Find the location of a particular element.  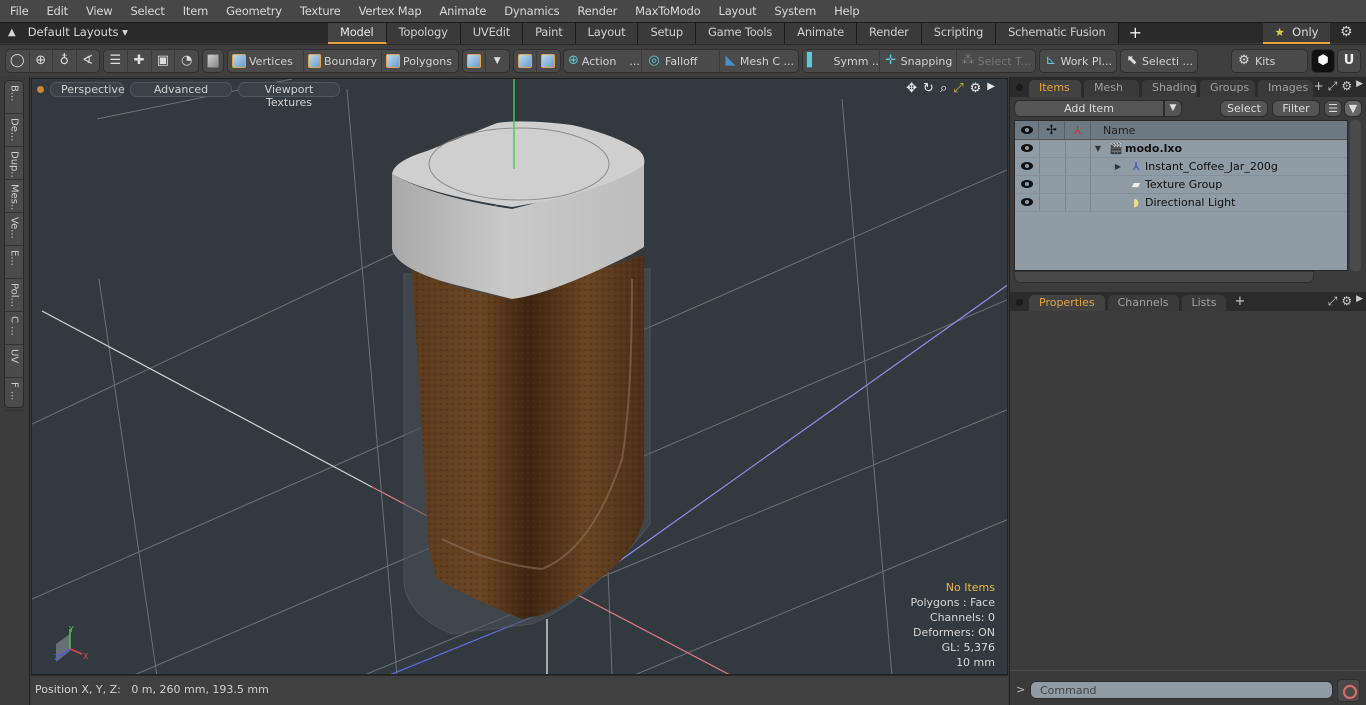

items-tab-shading: Shading is located at coordinates (1169, 88).